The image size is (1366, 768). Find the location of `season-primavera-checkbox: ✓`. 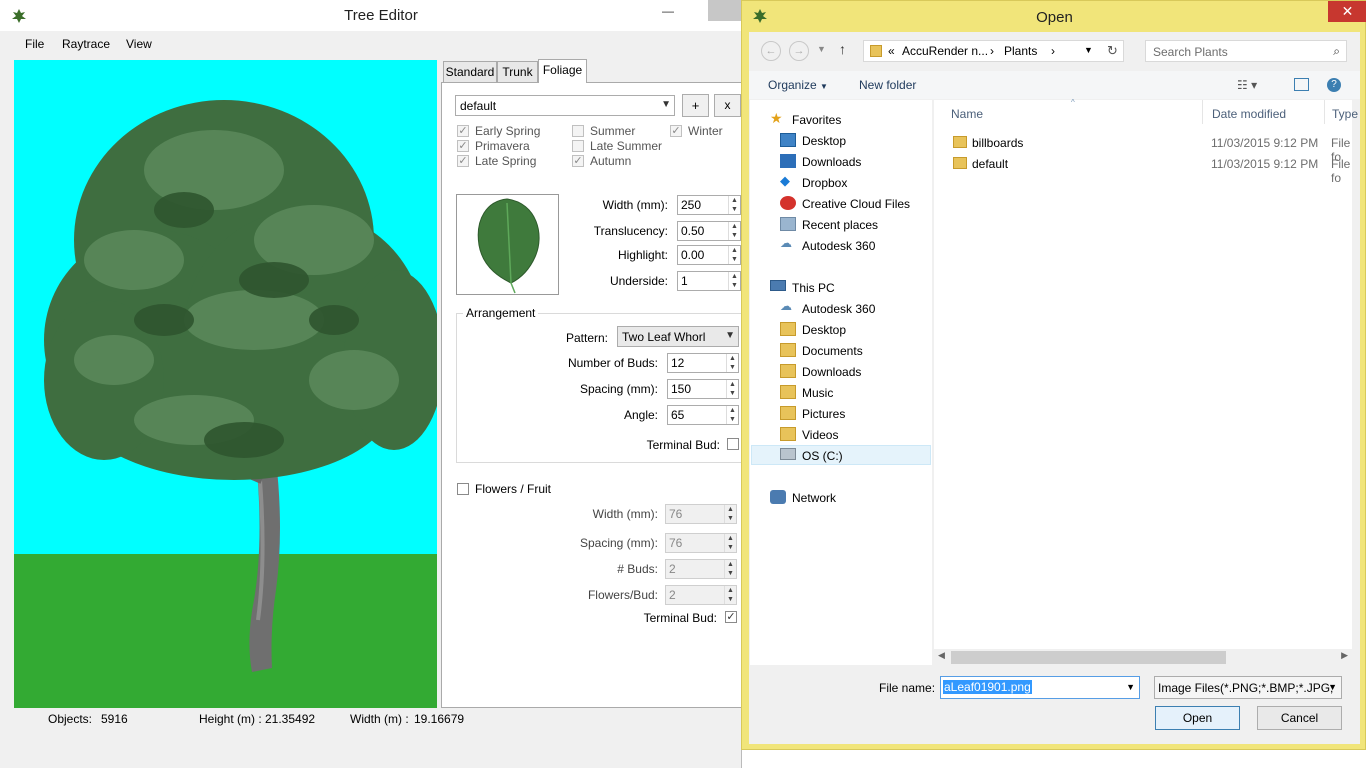

season-primavera-checkbox: ✓ is located at coordinates (463, 146).